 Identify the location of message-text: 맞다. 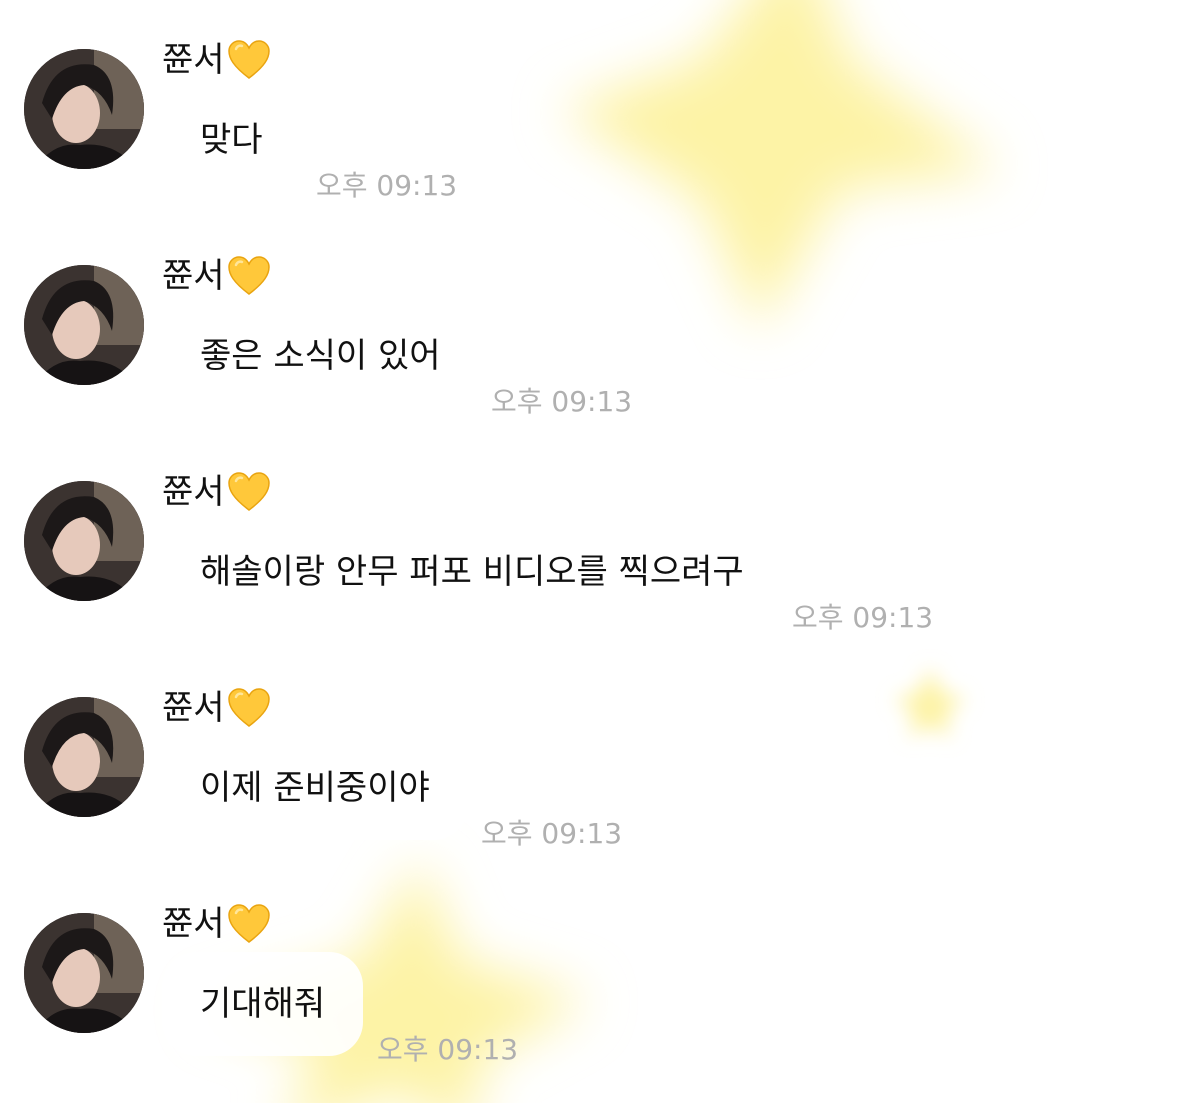
(231, 140).